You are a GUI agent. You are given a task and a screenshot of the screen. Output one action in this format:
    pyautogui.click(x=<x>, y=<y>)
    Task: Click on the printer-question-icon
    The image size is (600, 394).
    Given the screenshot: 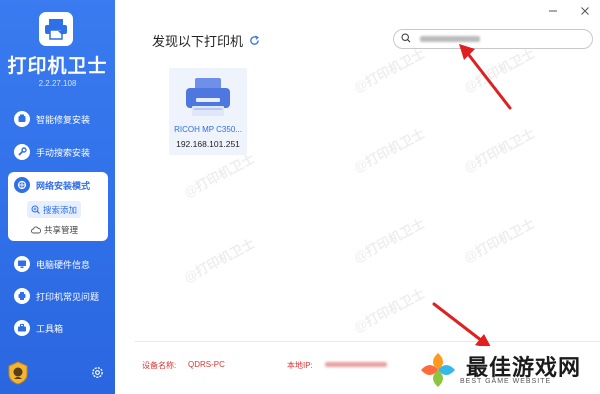 What is the action you would take?
    pyautogui.click(x=22, y=296)
    